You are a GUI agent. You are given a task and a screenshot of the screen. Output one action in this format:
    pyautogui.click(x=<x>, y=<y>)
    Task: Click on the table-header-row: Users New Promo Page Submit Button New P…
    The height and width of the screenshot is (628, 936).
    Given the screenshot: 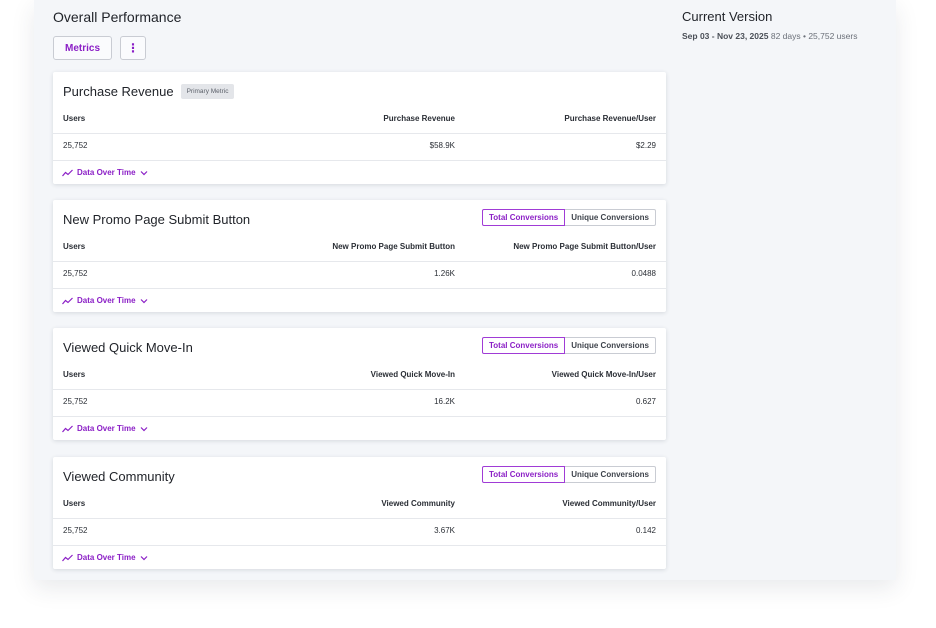 What is the action you would take?
    pyautogui.click(x=359, y=248)
    